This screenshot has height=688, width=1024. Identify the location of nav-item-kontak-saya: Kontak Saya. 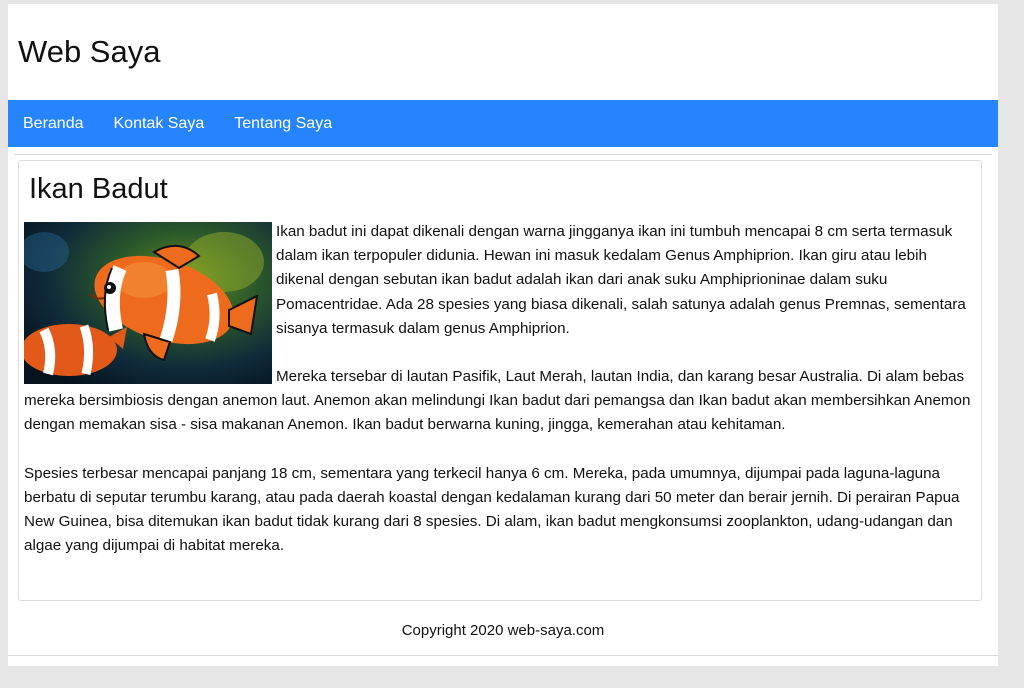
(159, 123).